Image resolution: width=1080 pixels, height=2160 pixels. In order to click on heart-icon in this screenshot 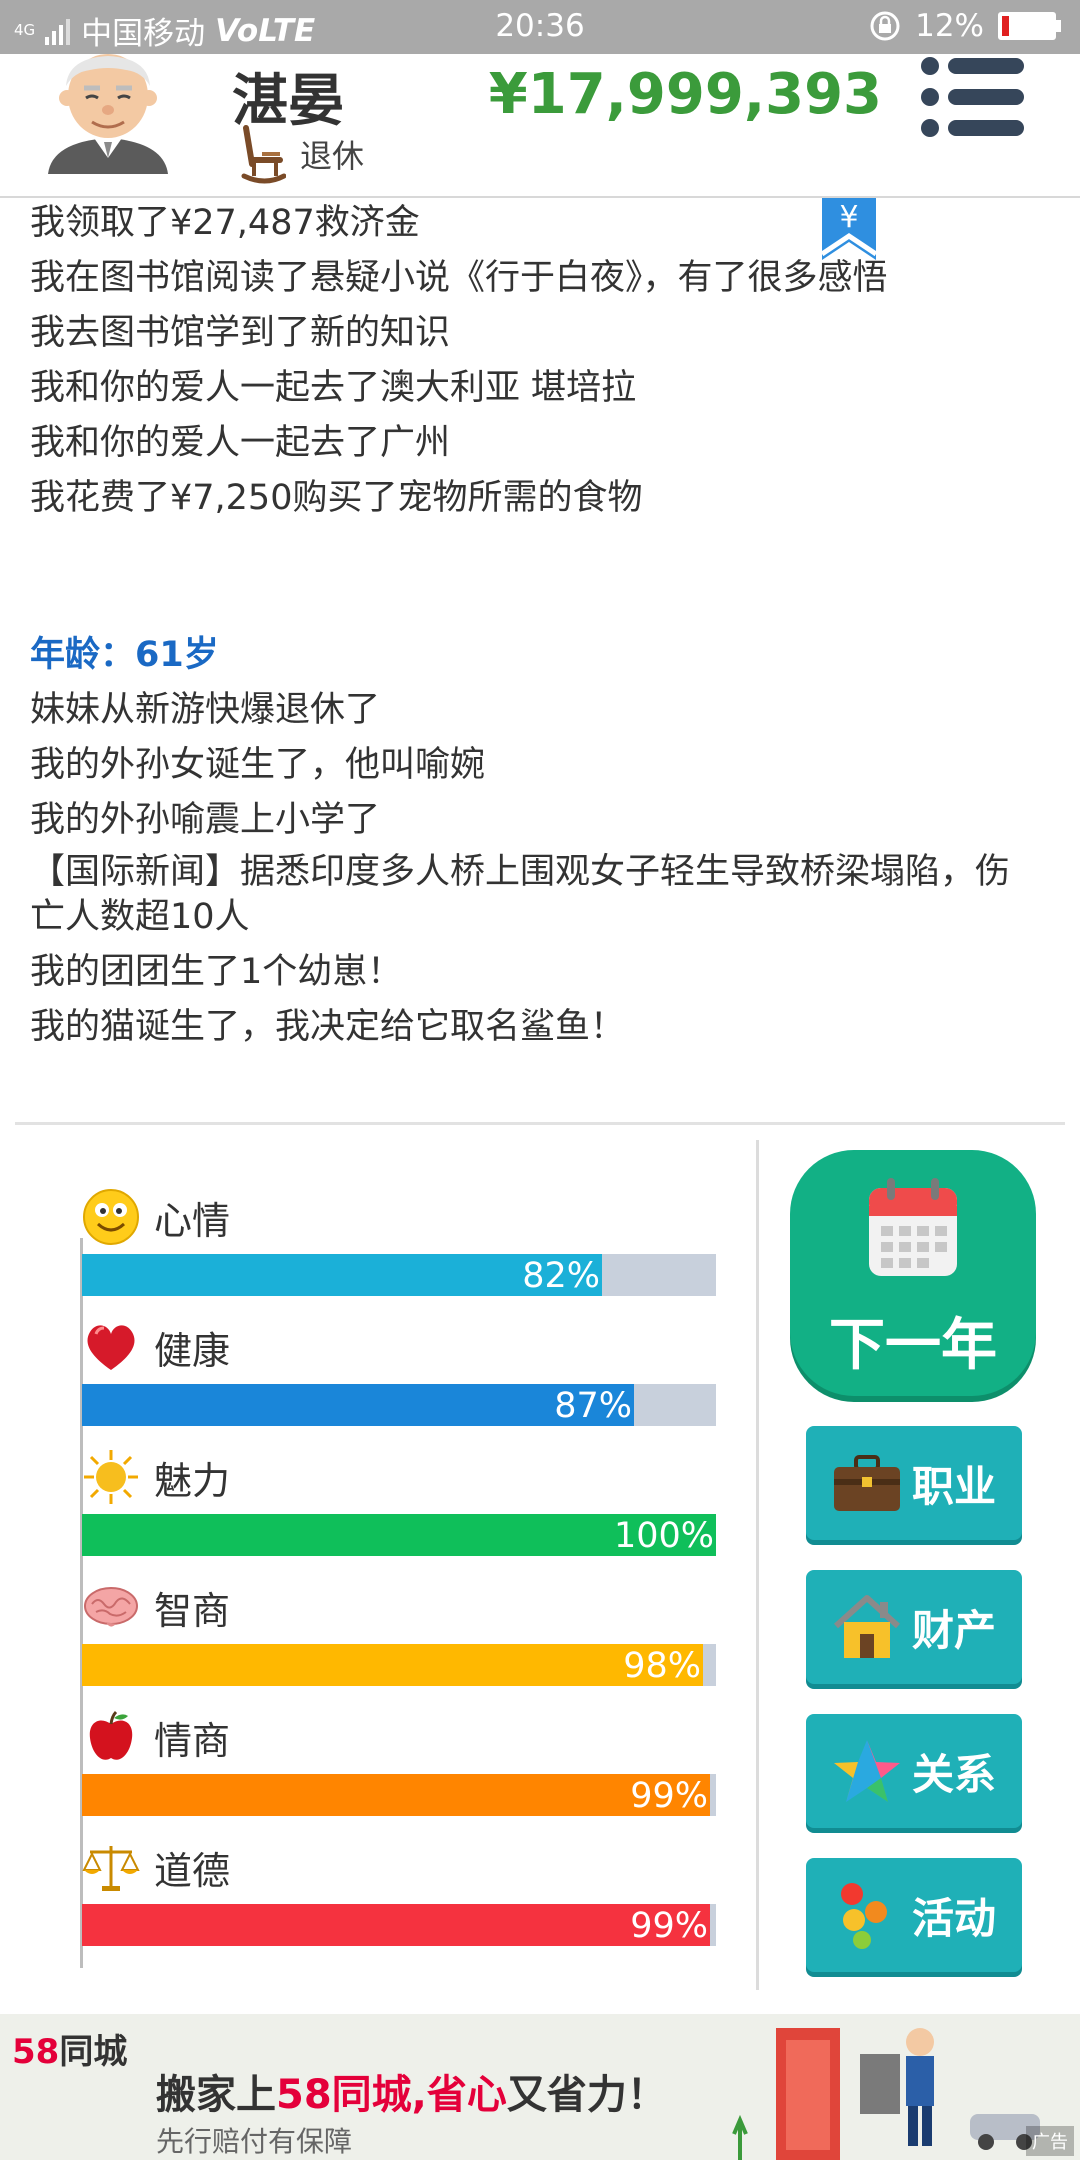, I will do `click(111, 1347)`.